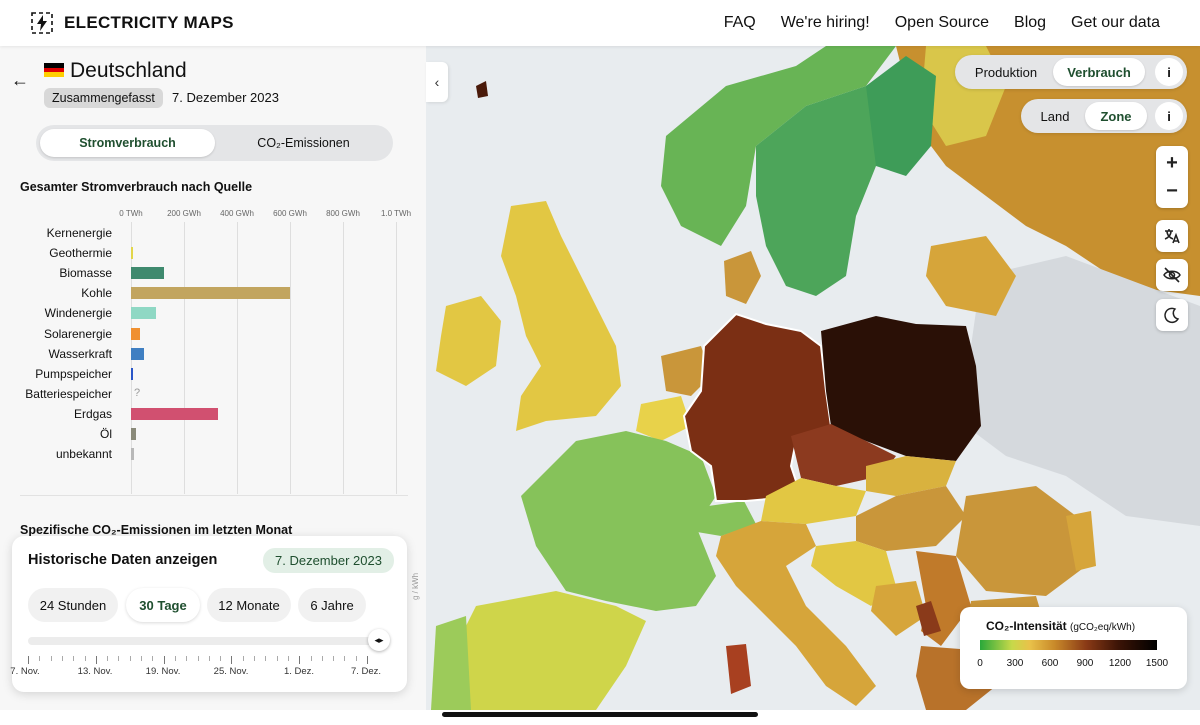 Image resolution: width=1200 pixels, height=725 pixels. What do you see at coordinates (85, 273) in the screenshot?
I see `category-label: Biomasse` at bounding box center [85, 273].